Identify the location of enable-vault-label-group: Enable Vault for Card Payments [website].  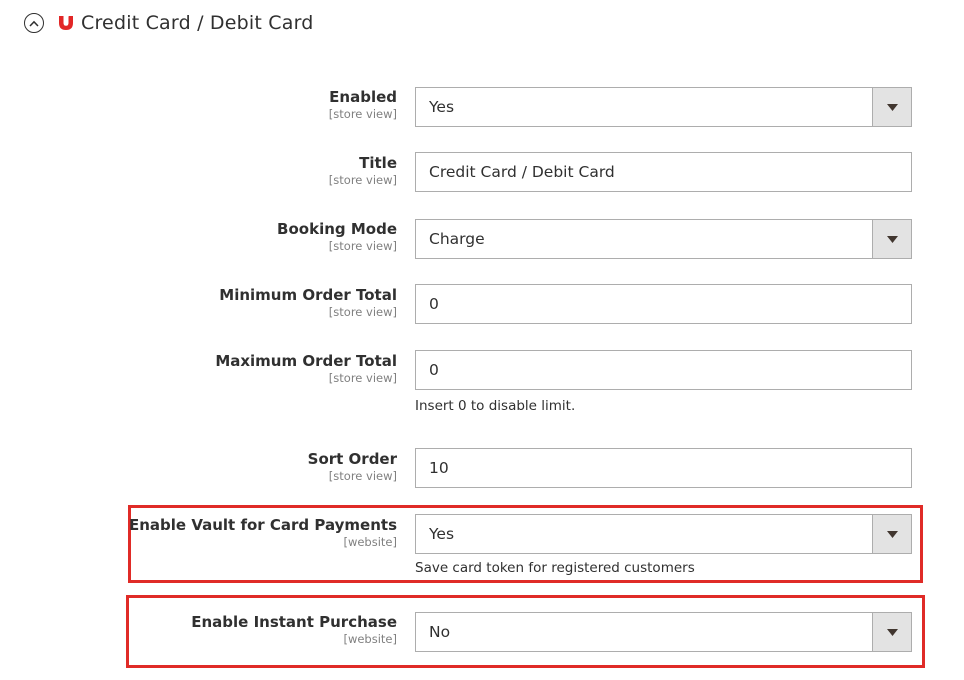
(263, 532).